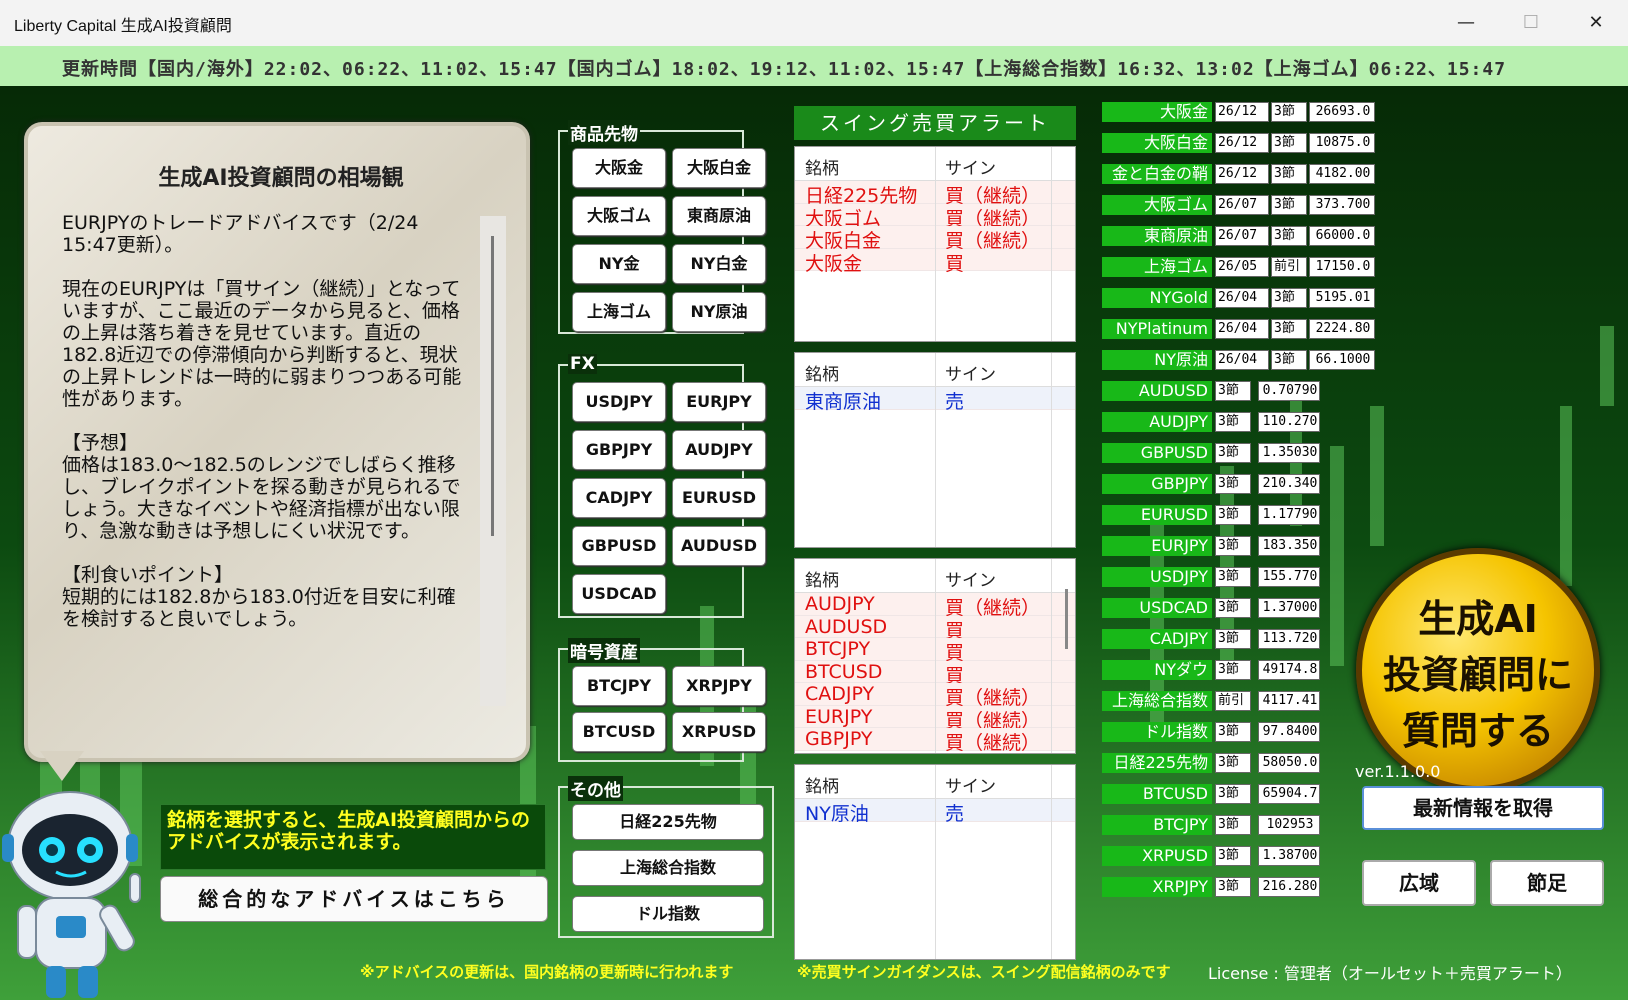  What do you see at coordinates (1242, 360) in the screenshot?
I see `quote-row: NY原油 26/04 3節 66.1000` at bounding box center [1242, 360].